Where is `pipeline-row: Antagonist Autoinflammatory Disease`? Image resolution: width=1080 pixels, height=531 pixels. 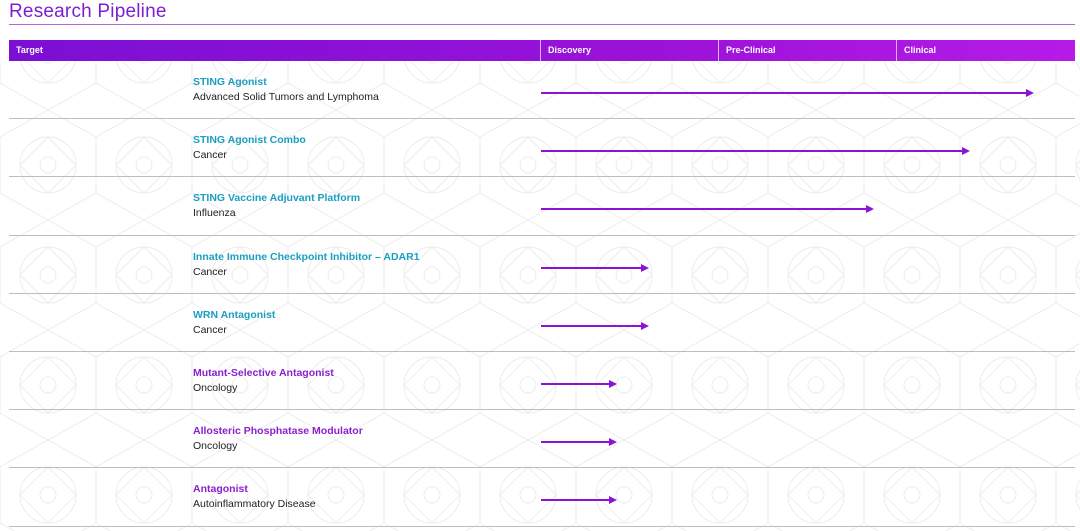
pipeline-row: Antagonist Autoinflammatory Disease is located at coordinates (542, 497).